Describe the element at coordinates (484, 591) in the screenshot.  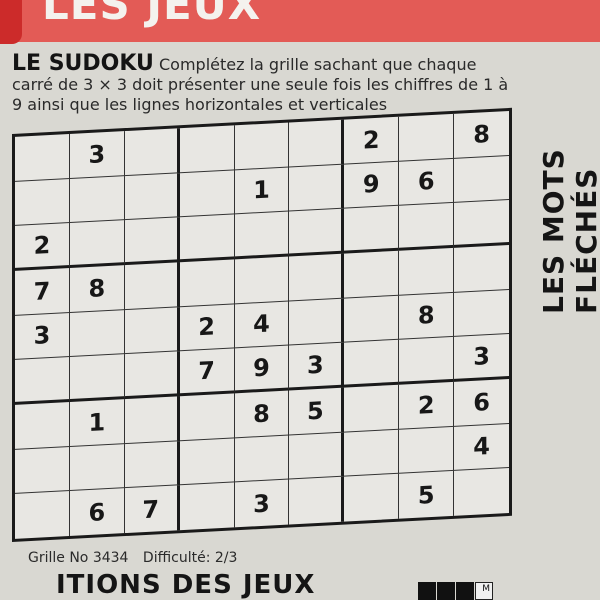
I see `mini-box: M` at that location.